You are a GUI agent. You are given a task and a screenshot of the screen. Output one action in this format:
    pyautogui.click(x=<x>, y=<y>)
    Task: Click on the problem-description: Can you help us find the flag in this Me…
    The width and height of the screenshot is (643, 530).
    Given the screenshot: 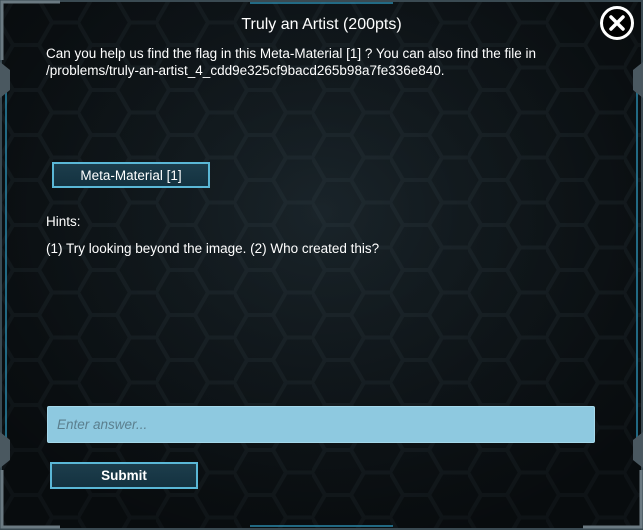 What is the action you would take?
    pyautogui.click(x=326, y=62)
    